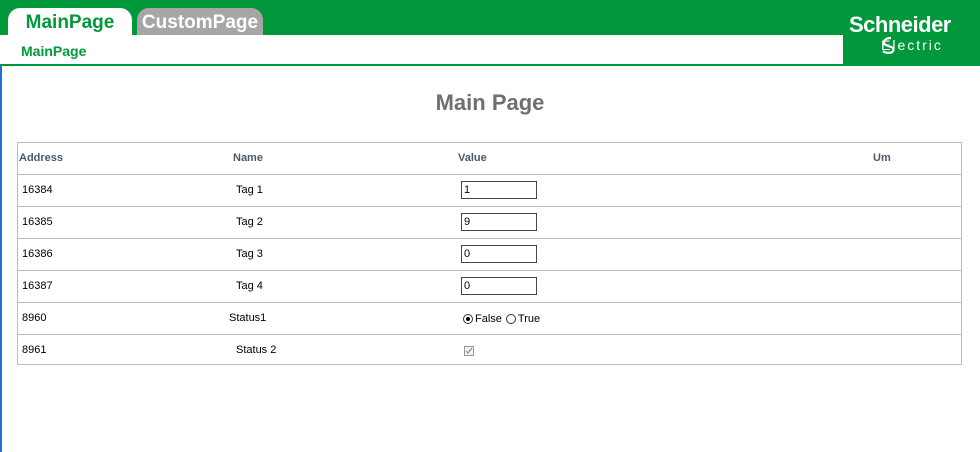 The image size is (980, 452). I want to click on address-cell: 16384, so click(37, 190).